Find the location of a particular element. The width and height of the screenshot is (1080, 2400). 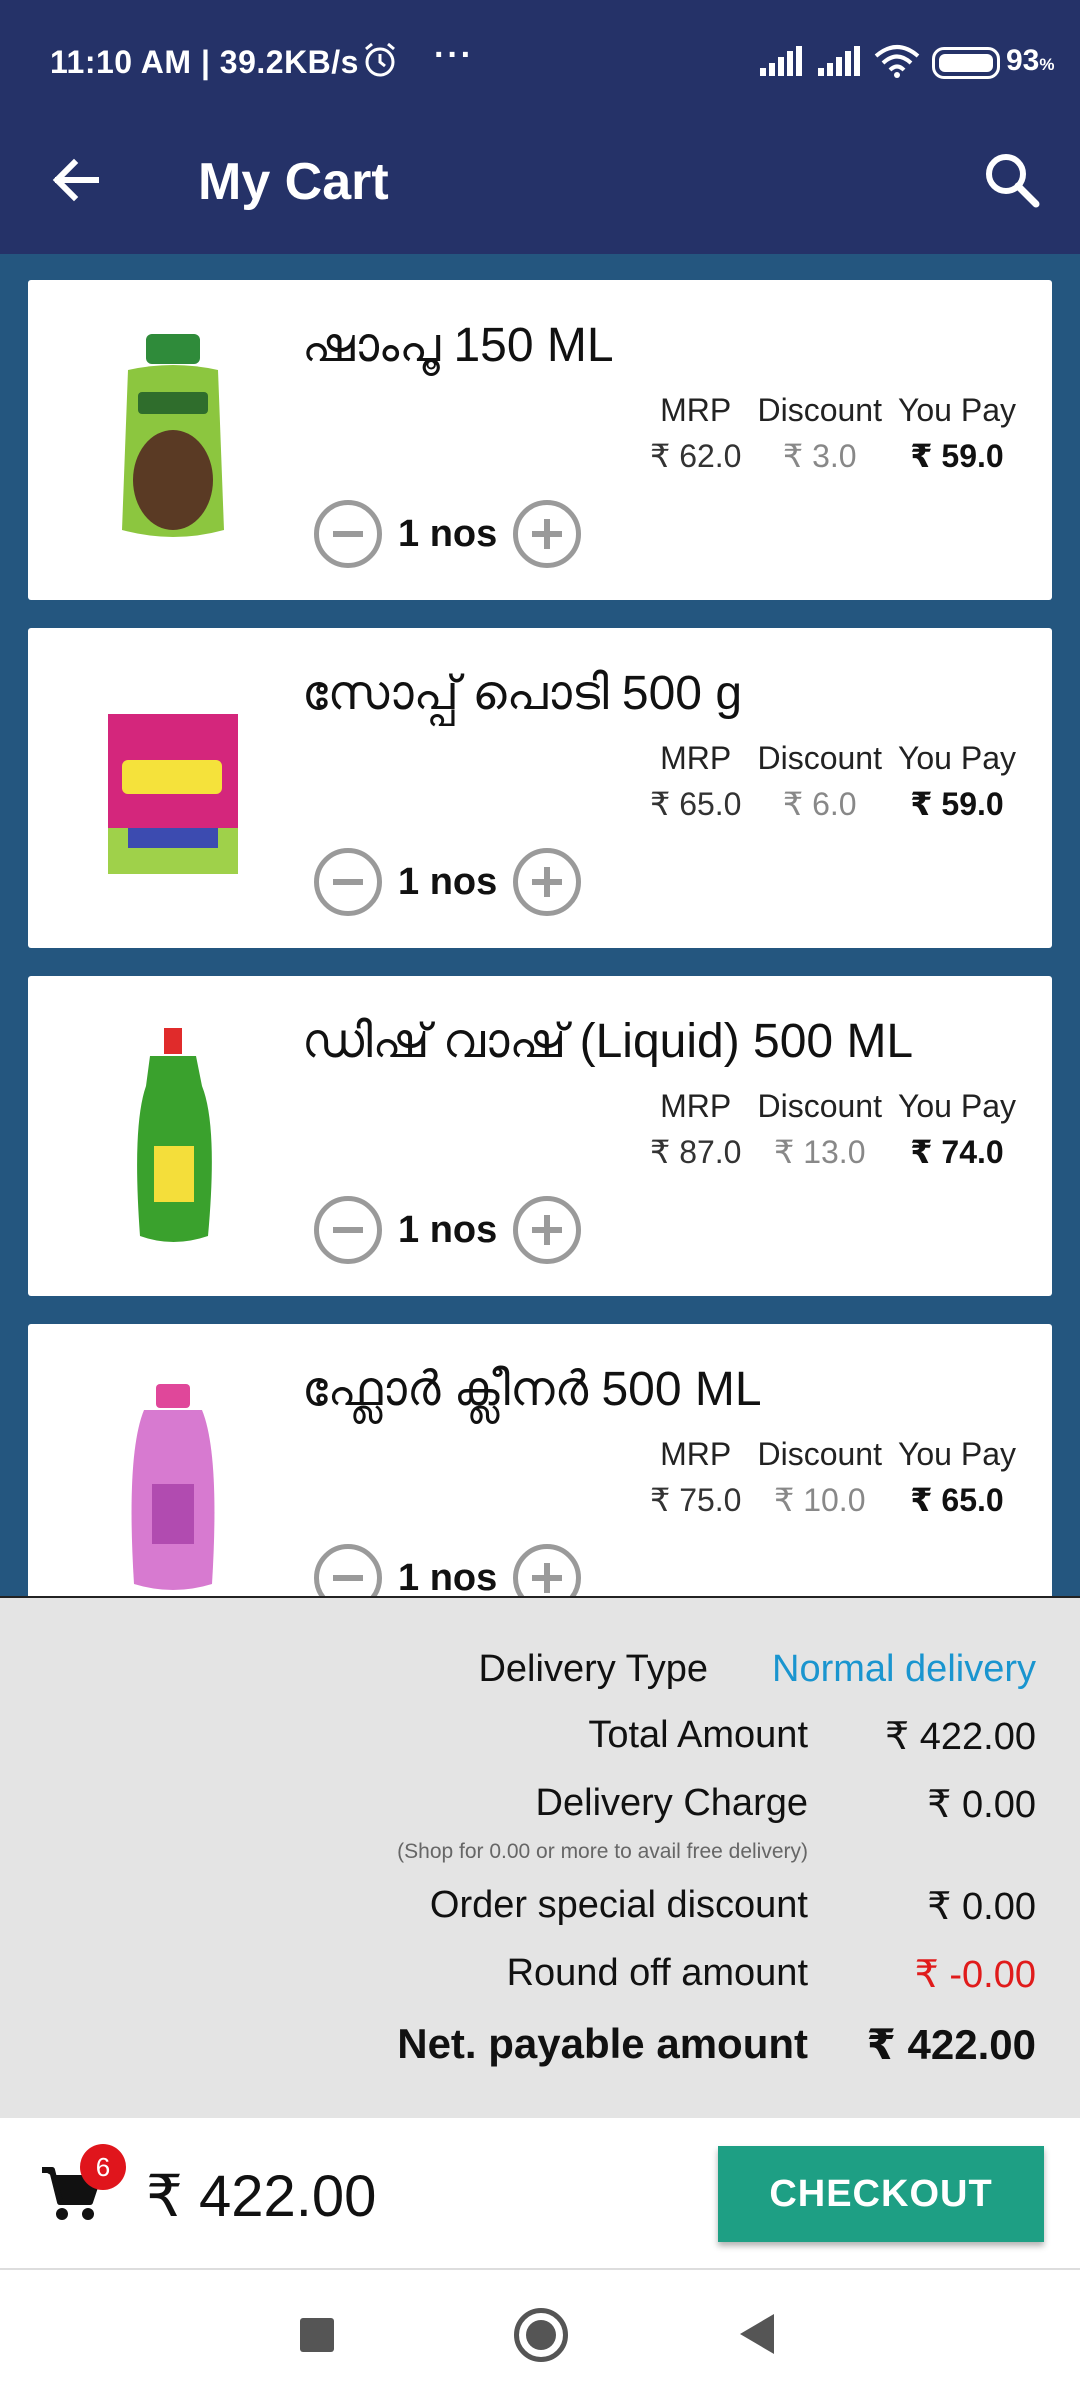

delivery-type-label: Delivery Type is located at coordinates (593, 1669).